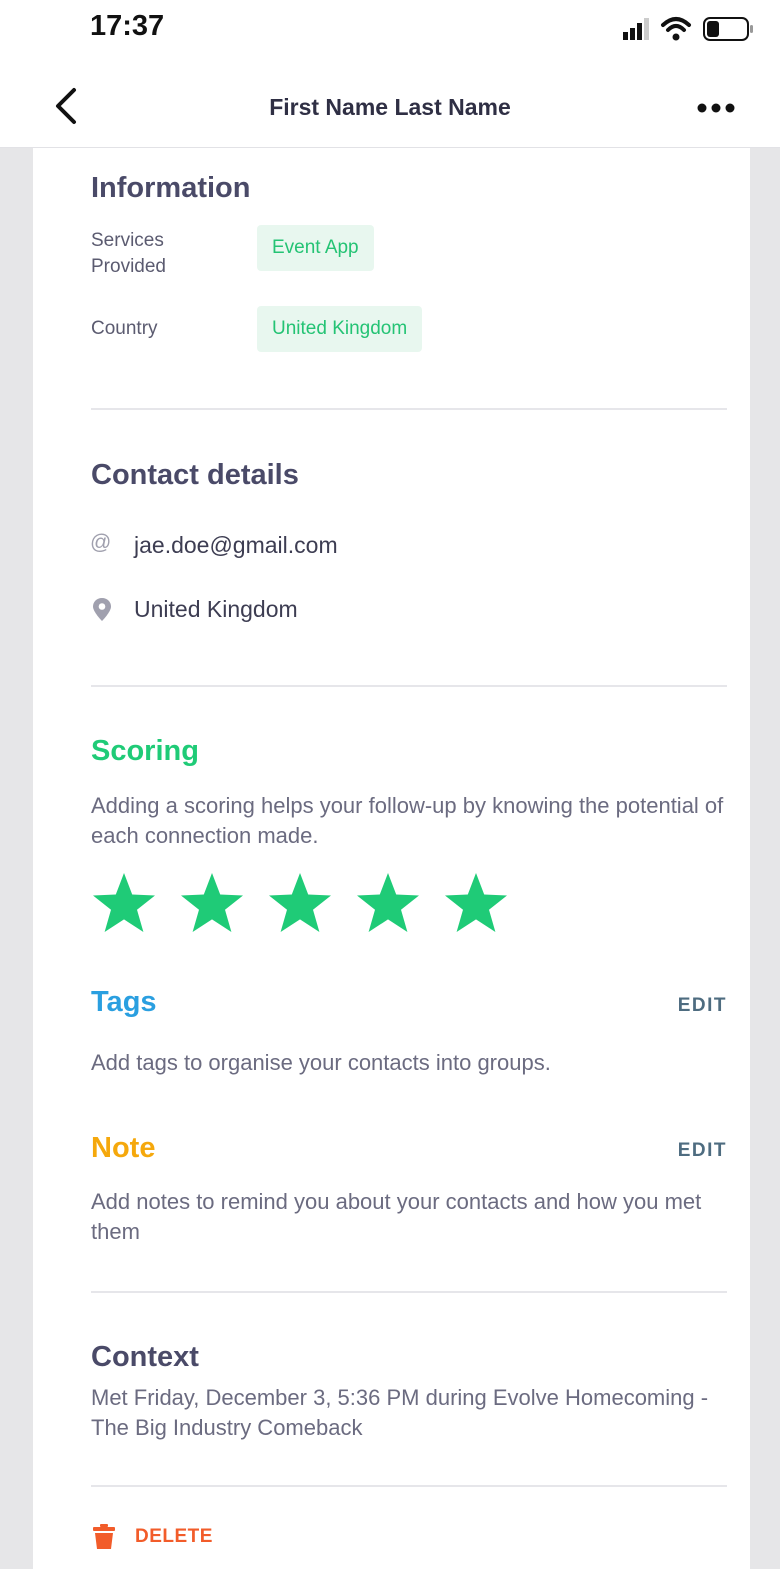 This screenshot has height=1569, width=780. I want to click on status-icons, so click(690, 29).